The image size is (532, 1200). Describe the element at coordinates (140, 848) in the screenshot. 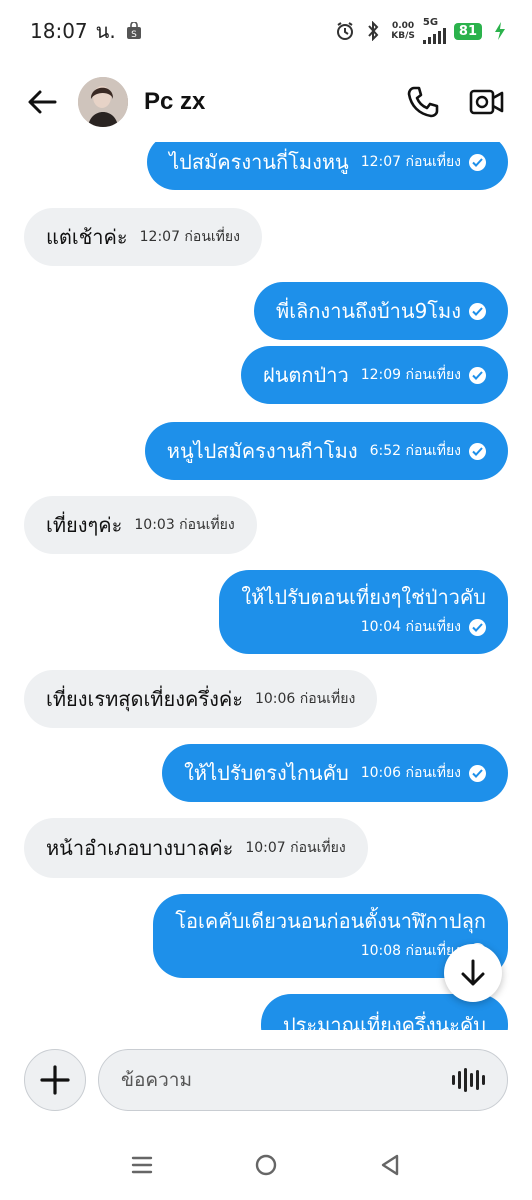

I see `message-text: หน้าอำเภอบางบาลค่ะ` at that location.